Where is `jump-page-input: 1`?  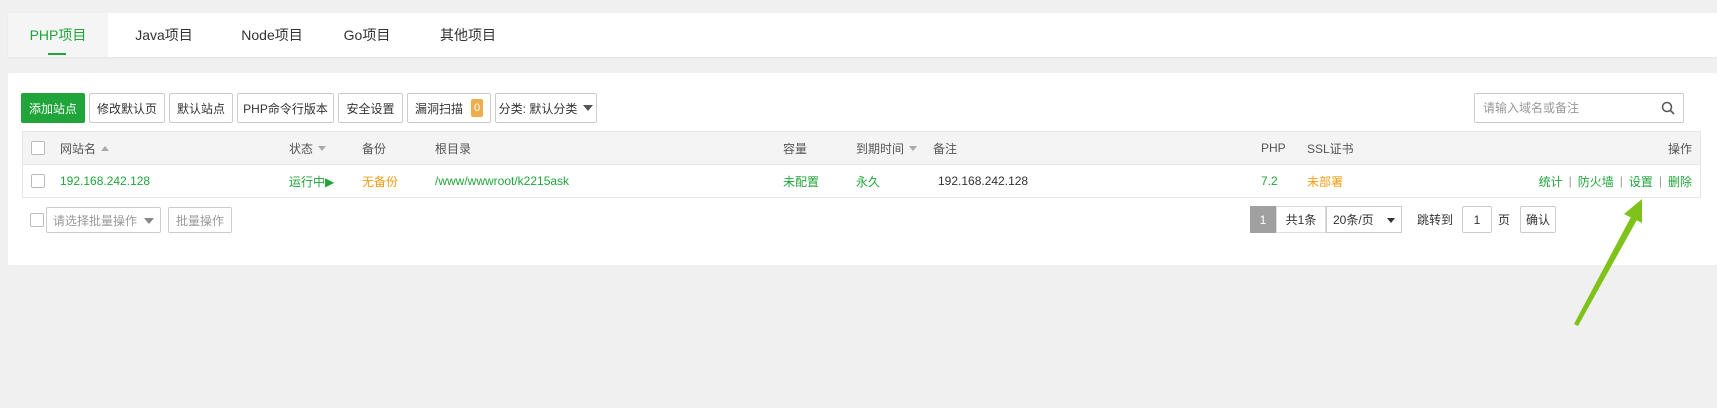 jump-page-input: 1 is located at coordinates (1477, 219).